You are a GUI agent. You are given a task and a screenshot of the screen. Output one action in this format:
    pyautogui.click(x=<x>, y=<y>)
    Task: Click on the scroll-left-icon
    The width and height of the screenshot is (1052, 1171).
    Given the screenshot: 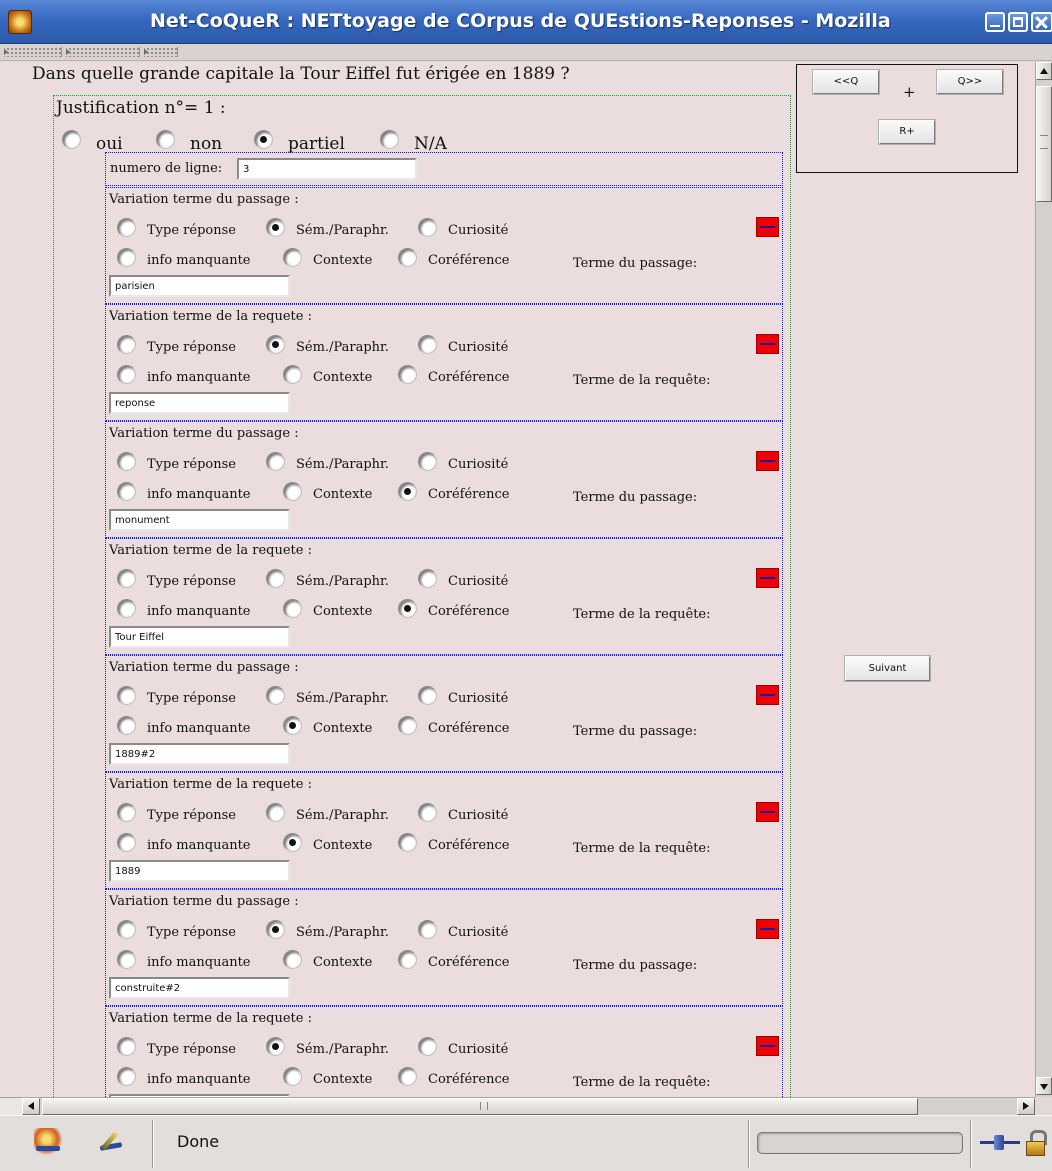 What is the action you would take?
    pyautogui.click(x=31, y=1106)
    